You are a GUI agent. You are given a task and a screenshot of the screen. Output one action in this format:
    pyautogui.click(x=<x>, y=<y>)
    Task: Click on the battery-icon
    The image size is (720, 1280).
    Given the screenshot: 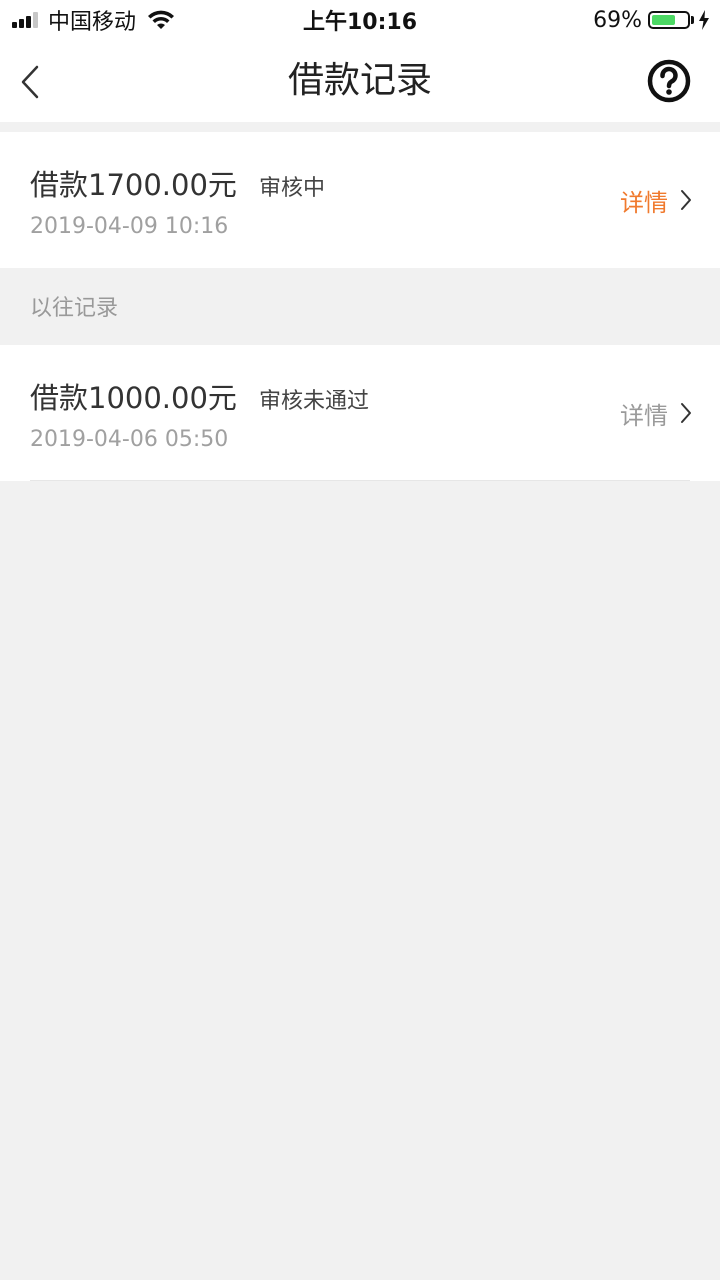 What is the action you would take?
    pyautogui.click(x=669, y=20)
    